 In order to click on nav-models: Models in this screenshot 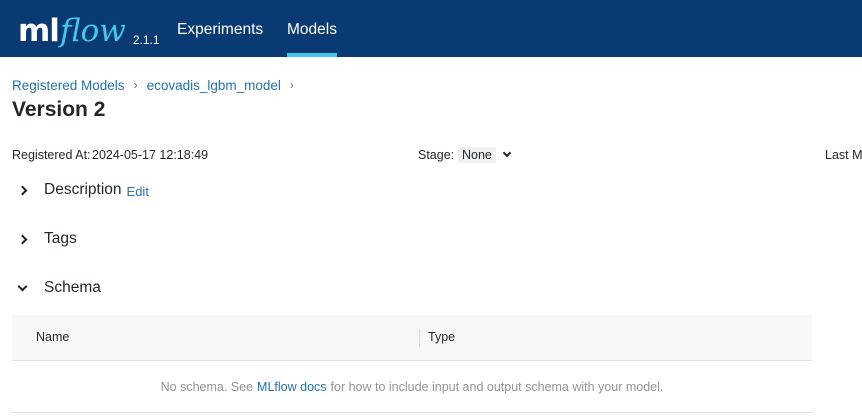, I will do `click(312, 28)`.